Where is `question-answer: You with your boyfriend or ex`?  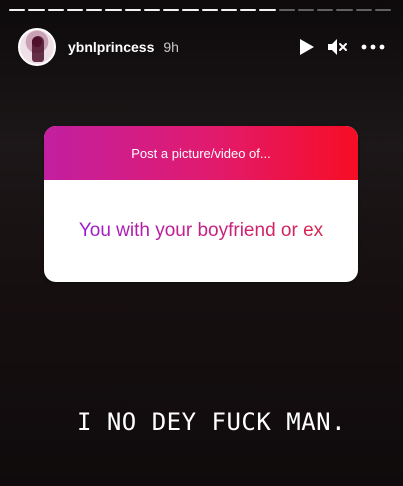
question-answer: You with your boyfriend or ex is located at coordinates (201, 231).